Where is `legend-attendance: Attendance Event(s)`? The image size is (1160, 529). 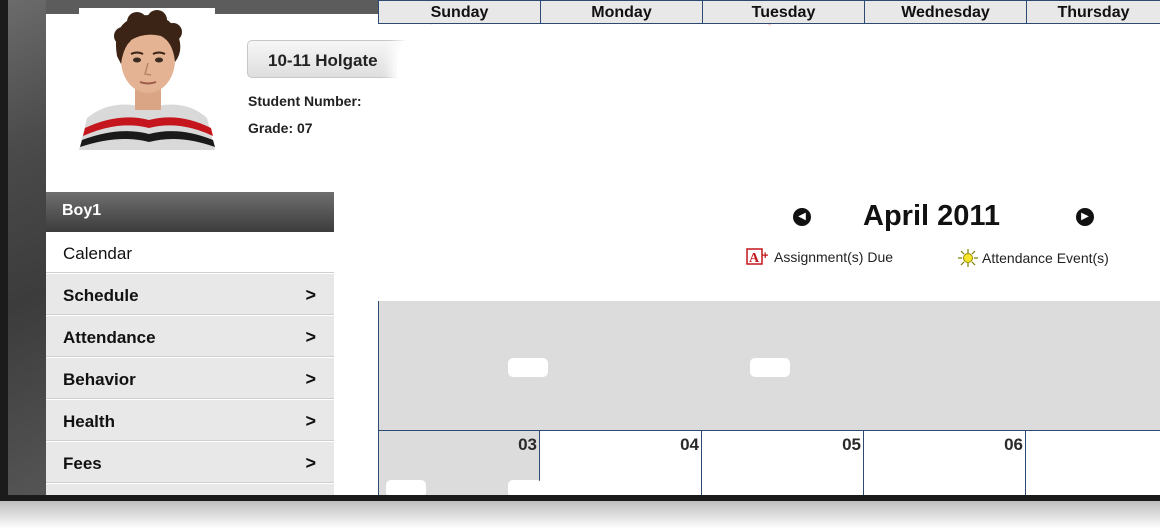
legend-attendance: Attendance Event(s) is located at coordinates (1032, 259).